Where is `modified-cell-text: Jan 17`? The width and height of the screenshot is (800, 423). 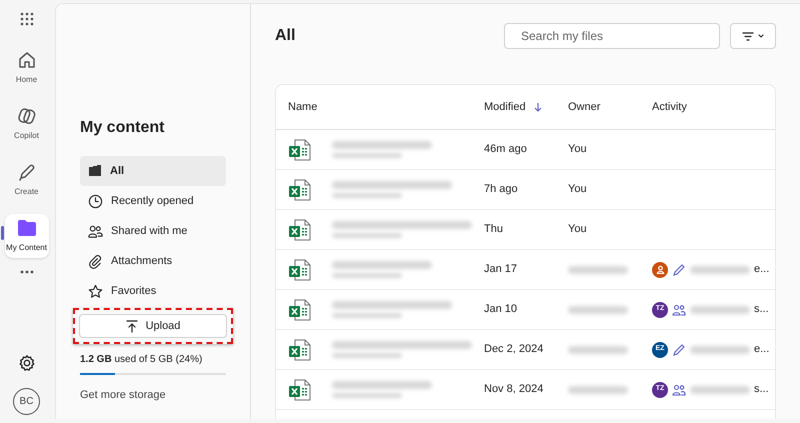
modified-cell-text: Jan 17 is located at coordinates (501, 270).